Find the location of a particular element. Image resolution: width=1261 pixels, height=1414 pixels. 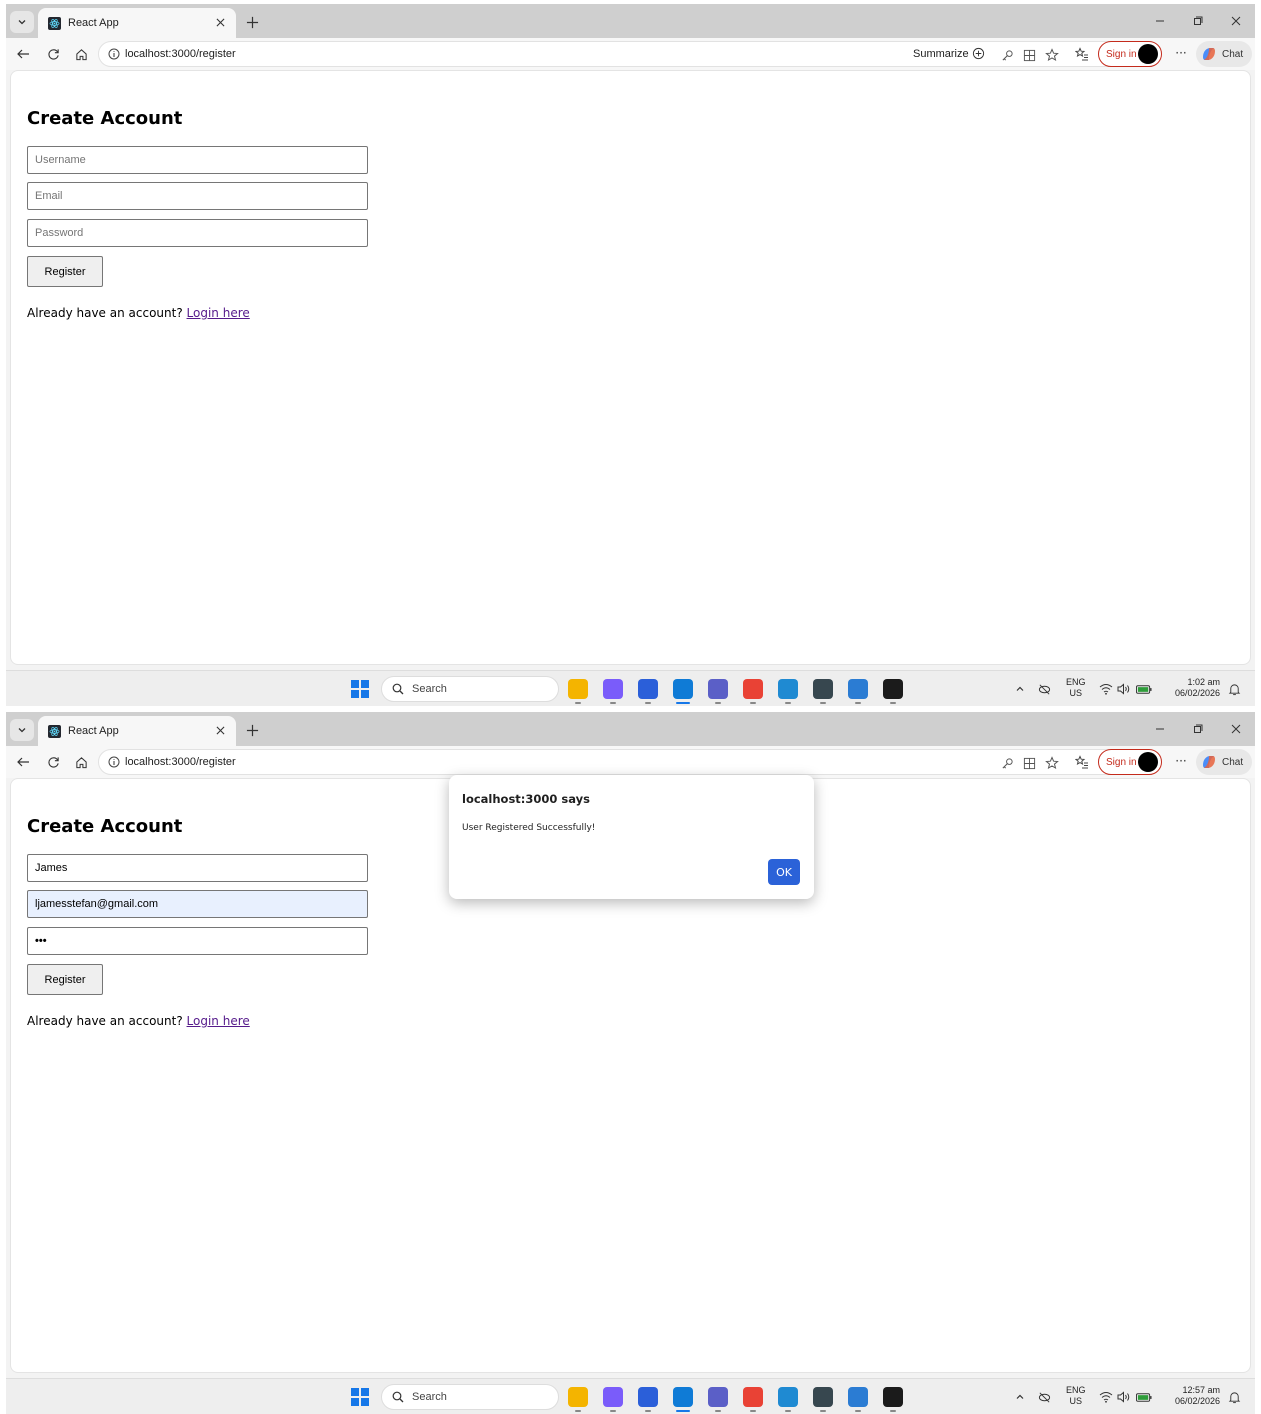

address-bar: localhost:3000/register Summarize is located at coordinates (627, 54).